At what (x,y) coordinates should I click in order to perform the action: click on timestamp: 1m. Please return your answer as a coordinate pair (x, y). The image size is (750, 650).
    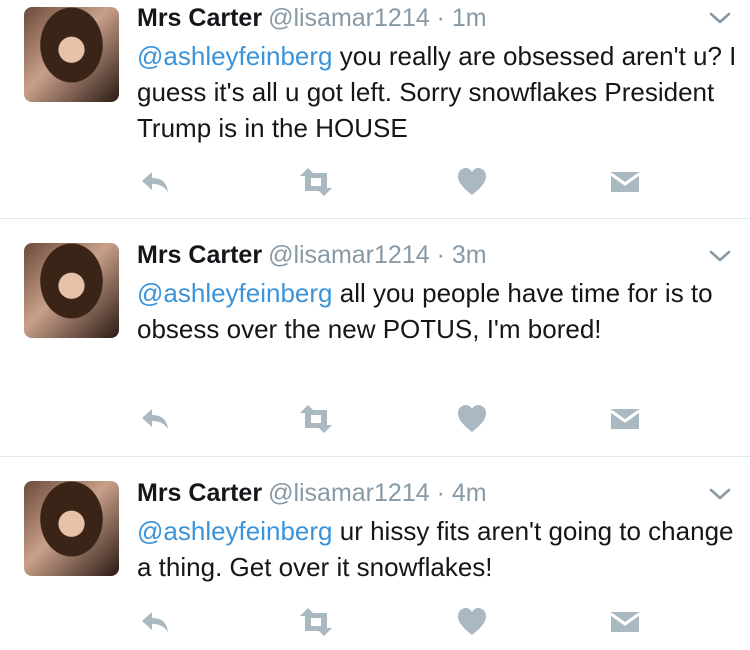
    Looking at the image, I should click on (469, 18).